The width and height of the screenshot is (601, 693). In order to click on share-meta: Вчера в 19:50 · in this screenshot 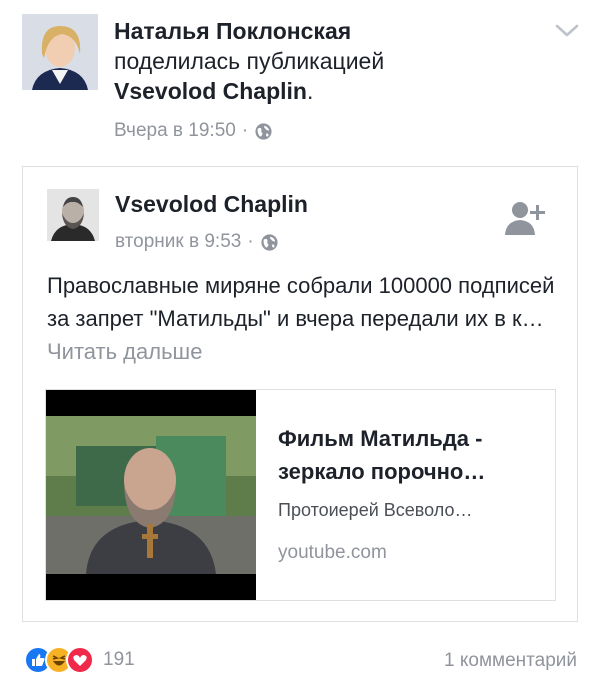, I will do `click(193, 131)`.